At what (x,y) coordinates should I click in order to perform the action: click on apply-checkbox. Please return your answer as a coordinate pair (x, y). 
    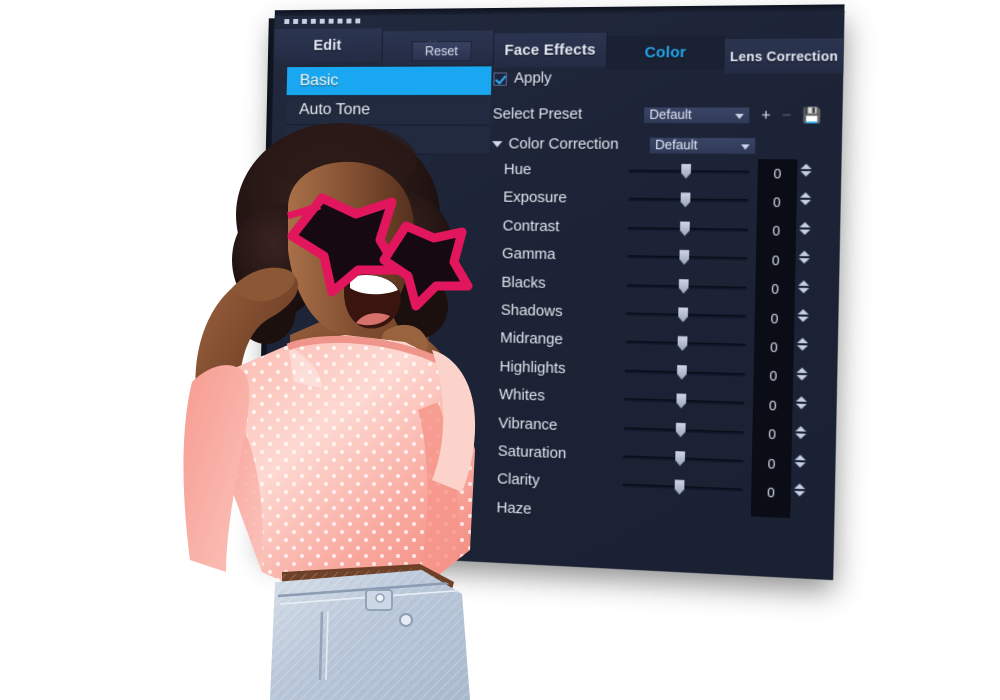
    Looking at the image, I should click on (500, 78).